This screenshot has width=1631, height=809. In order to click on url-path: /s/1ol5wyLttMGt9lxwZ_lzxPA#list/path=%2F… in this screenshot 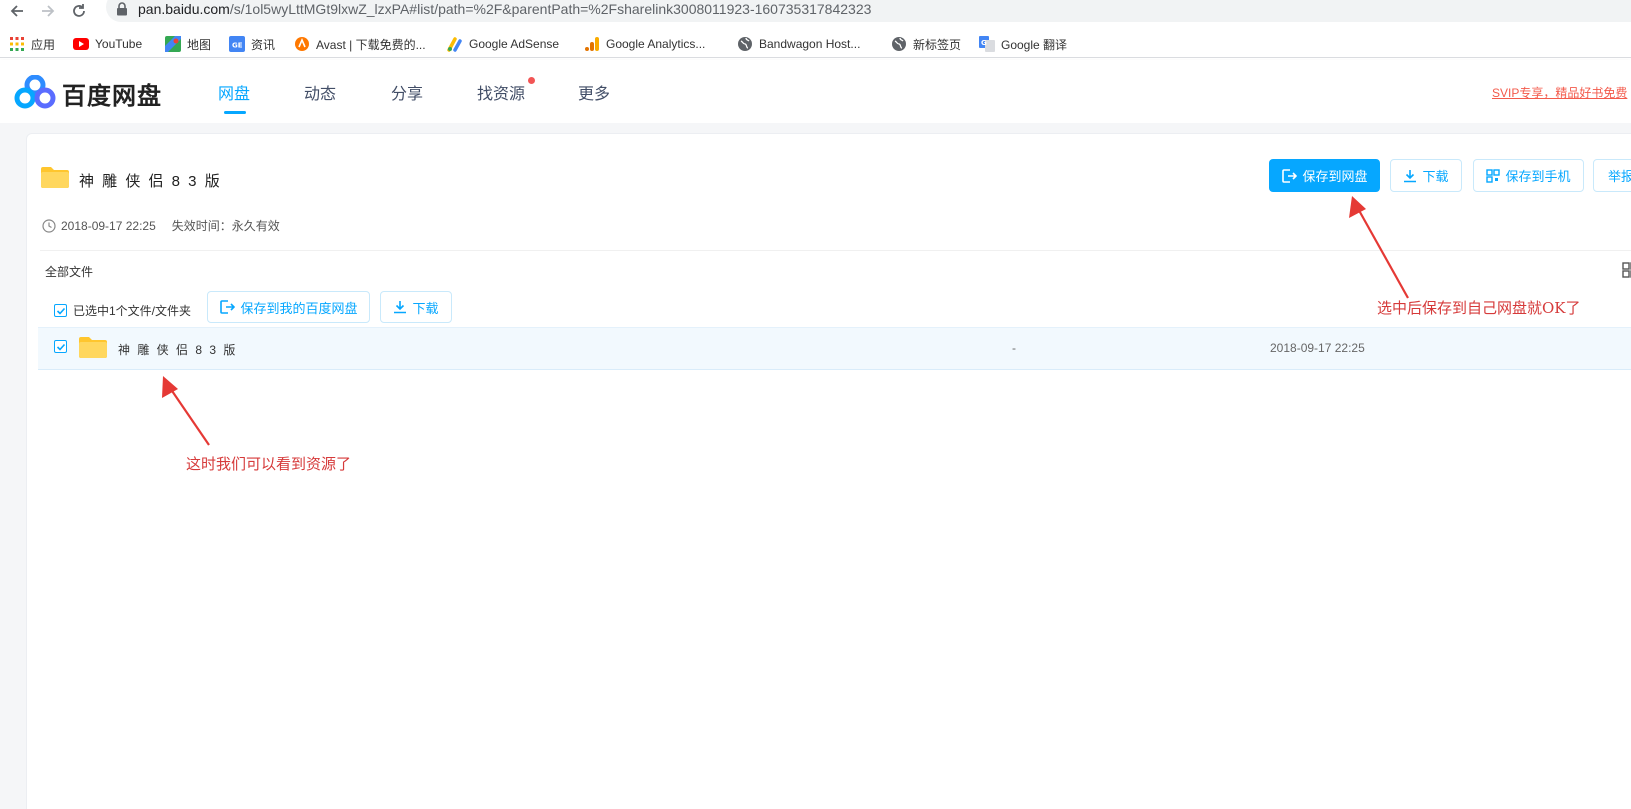, I will do `click(550, 9)`.